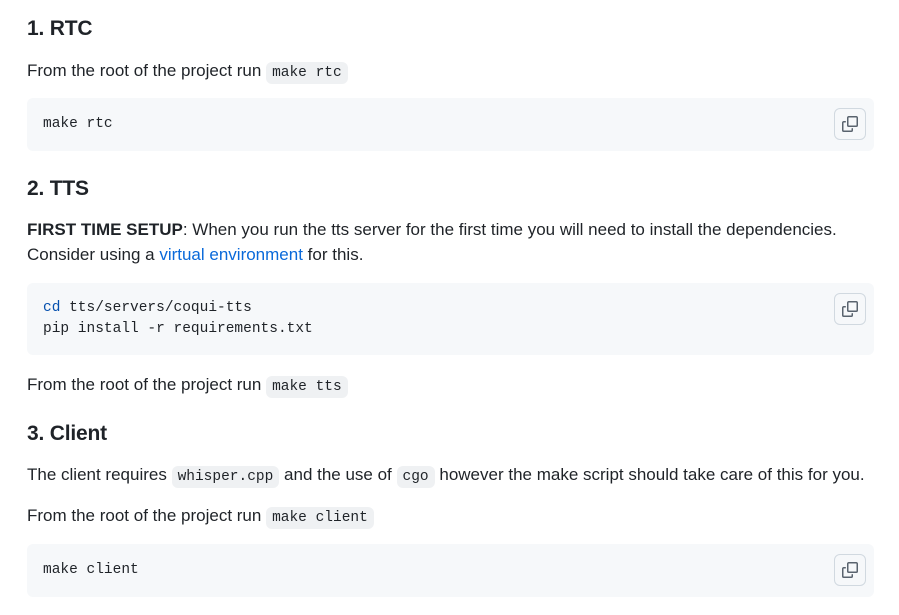 The height and width of the screenshot is (615, 899). What do you see at coordinates (458, 116) in the screenshot?
I see `rtc-code-text: make rtc` at bounding box center [458, 116].